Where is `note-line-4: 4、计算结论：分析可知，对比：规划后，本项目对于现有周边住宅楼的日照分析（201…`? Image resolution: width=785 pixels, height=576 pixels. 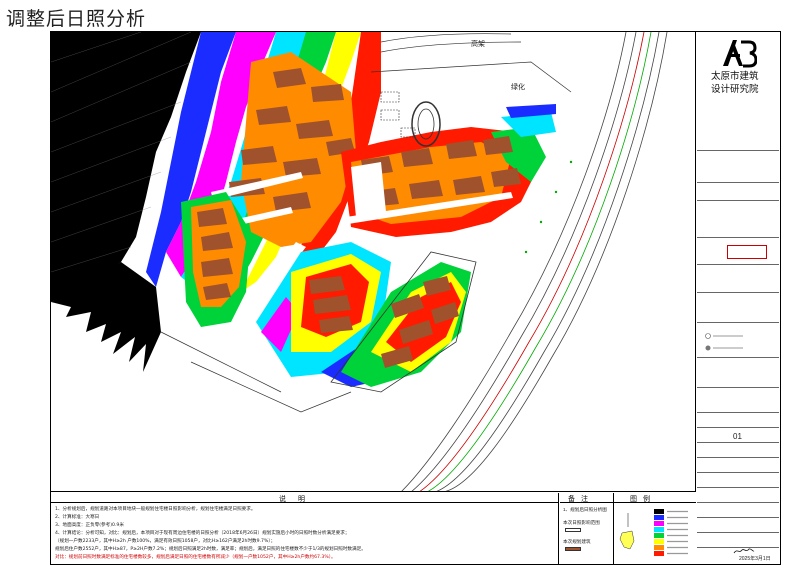
note-line-4: 4、计算结论：分析可知，对比：规划后，本项目对于现有周边住宅楼的日照分析（201… is located at coordinates (202, 533).